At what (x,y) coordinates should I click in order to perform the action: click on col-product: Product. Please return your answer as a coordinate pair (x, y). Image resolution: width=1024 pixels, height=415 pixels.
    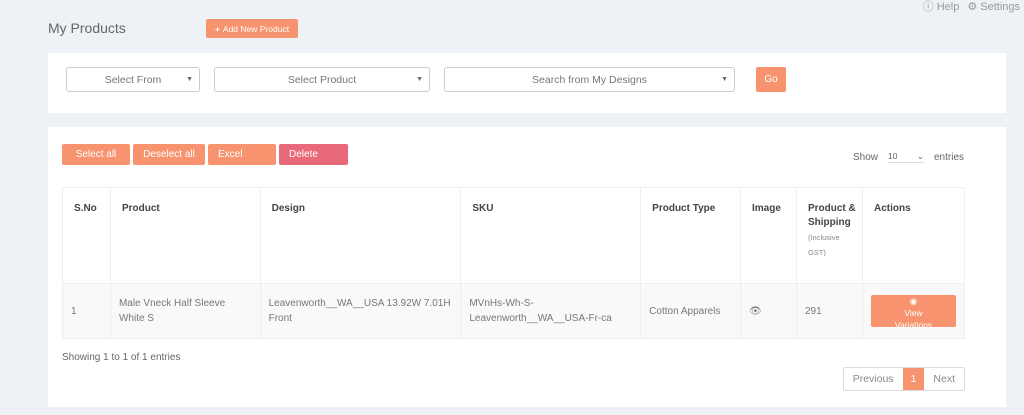
    Looking at the image, I should click on (185, 235).